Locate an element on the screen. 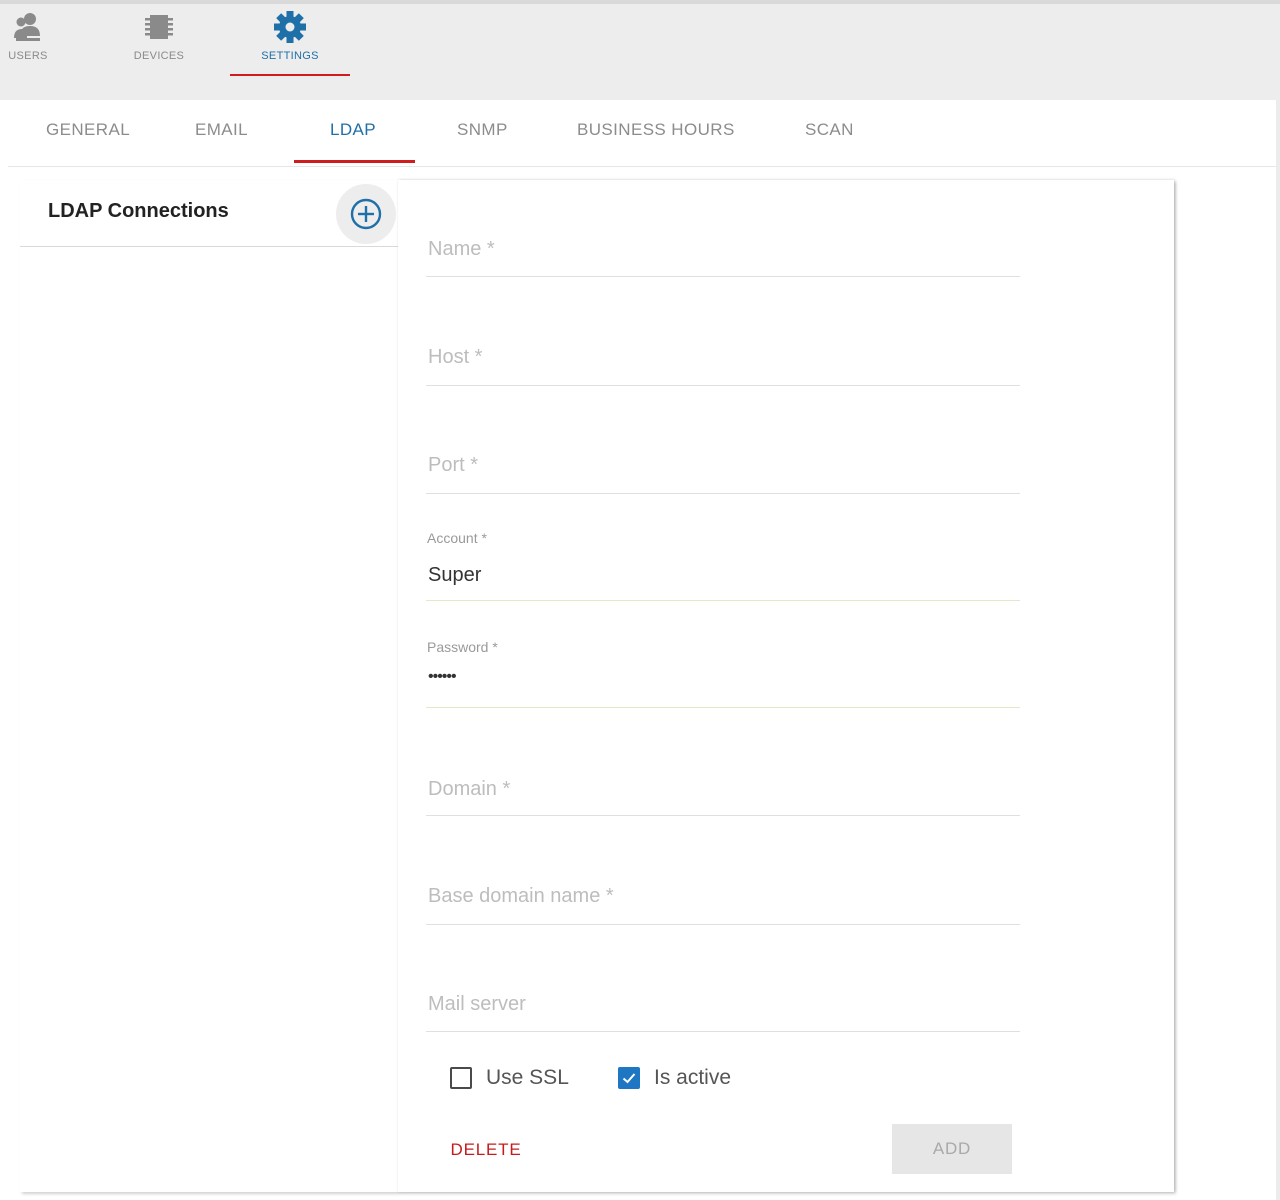 Image resolution: width=1280 pixels, height=1200 pixels. nav-item-settings: SETTINGS is located at coordinates (290, 43).